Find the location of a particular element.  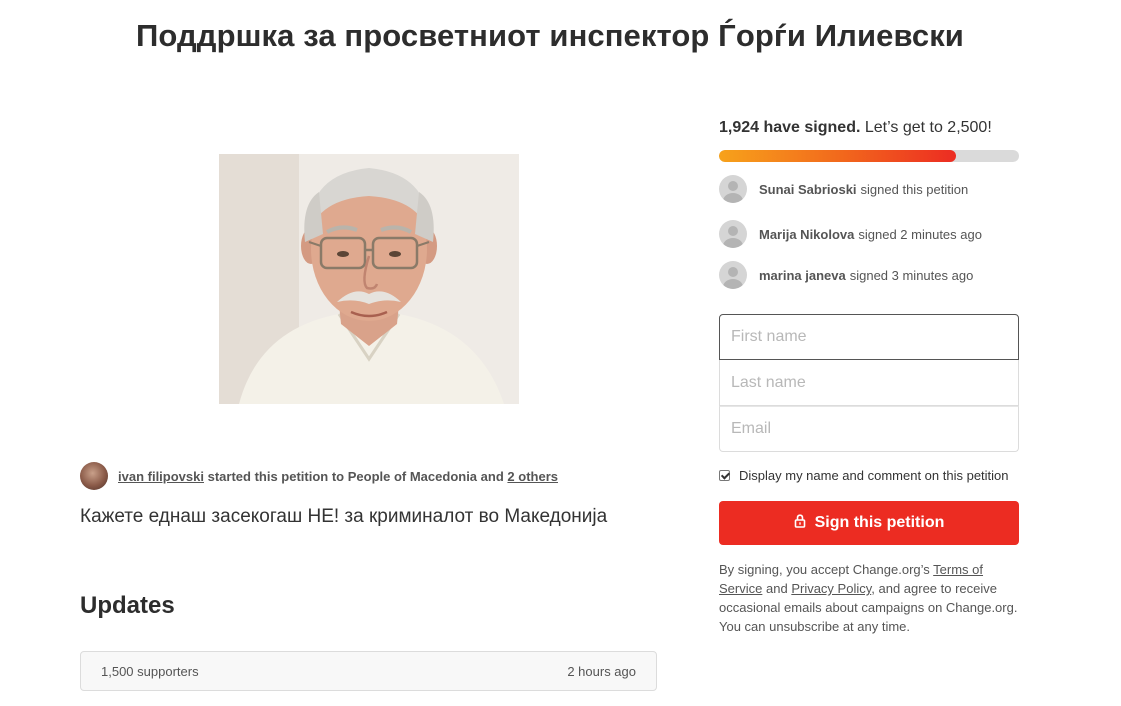

legal-part2: and is located at coordinates (776, 588).